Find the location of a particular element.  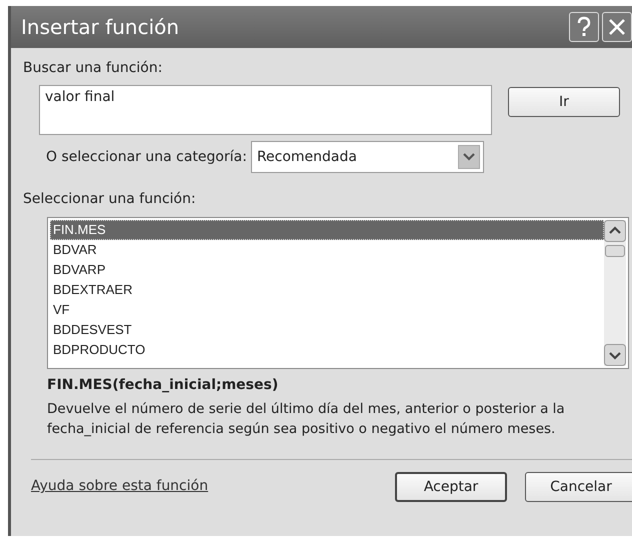

scroll-thumb is located at coordinates (615, 251).